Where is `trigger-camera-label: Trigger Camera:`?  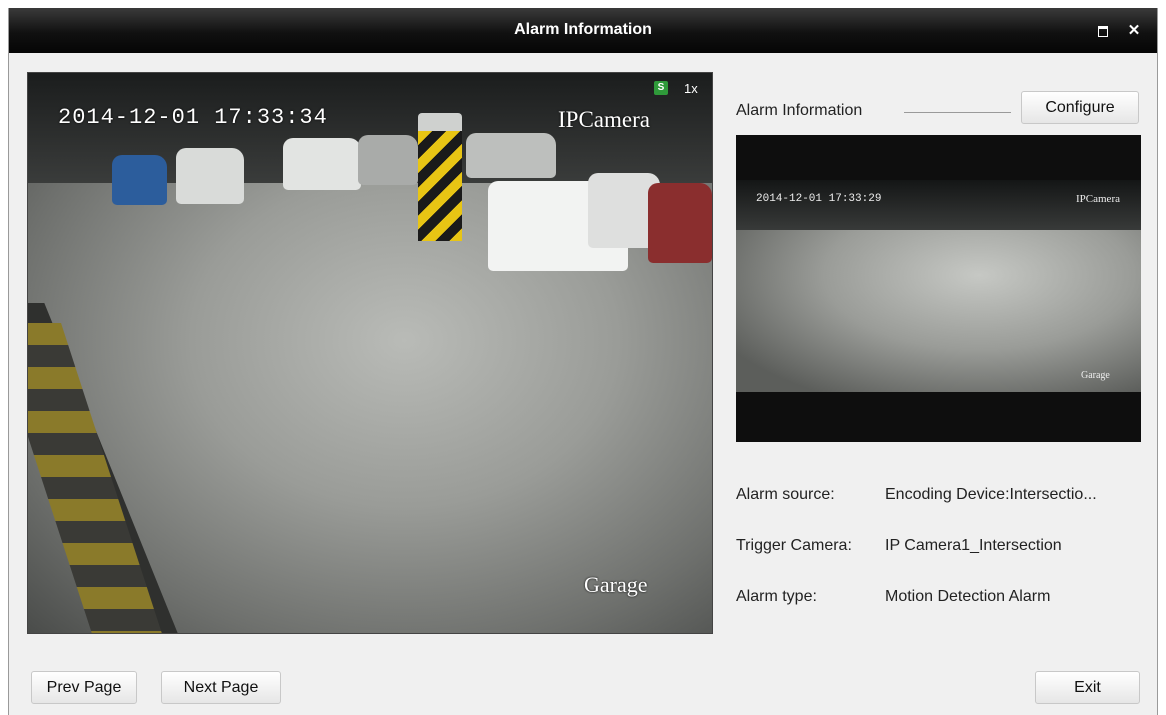
trigger-camera-label: Trigger Camera: is located at coordinates (794, 545).